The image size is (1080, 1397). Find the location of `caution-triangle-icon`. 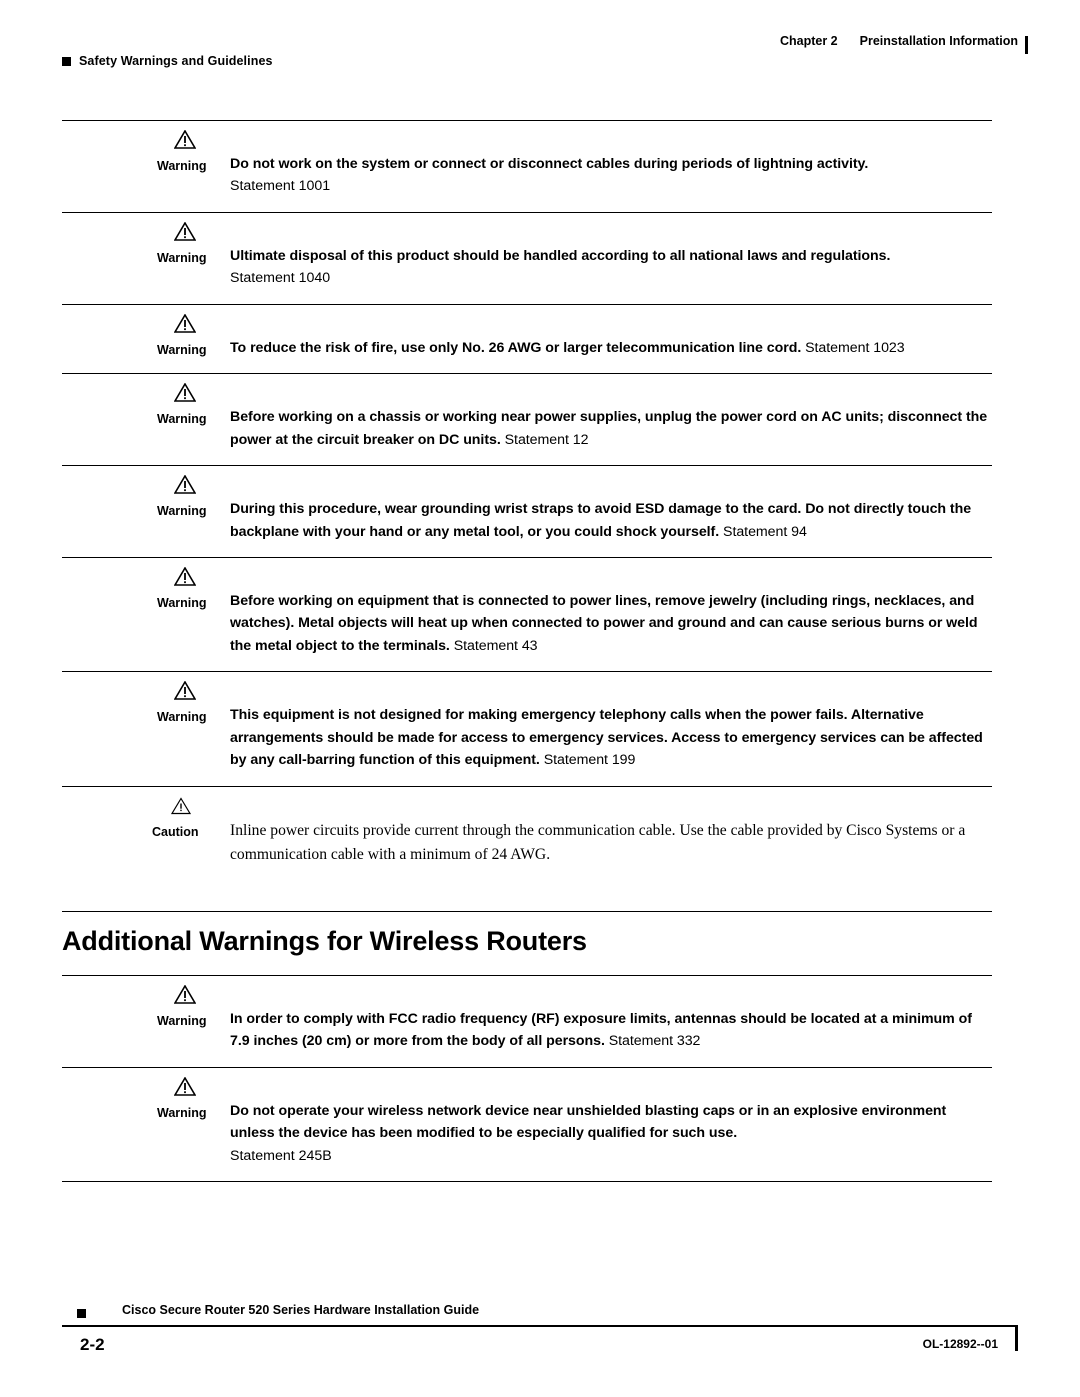

caution-triangle-icon is located at coordinates (181, 805).